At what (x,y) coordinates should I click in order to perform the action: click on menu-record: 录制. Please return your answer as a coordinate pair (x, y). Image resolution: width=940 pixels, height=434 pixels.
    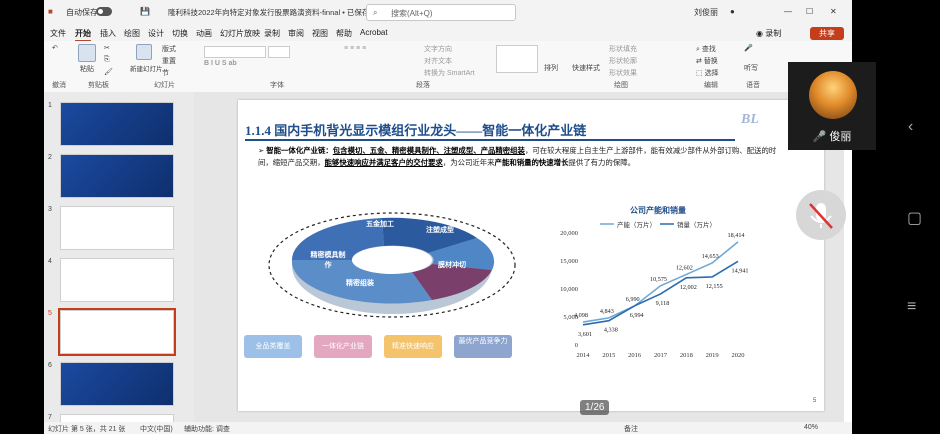
    Looking at the image, I should click on (272, 33).